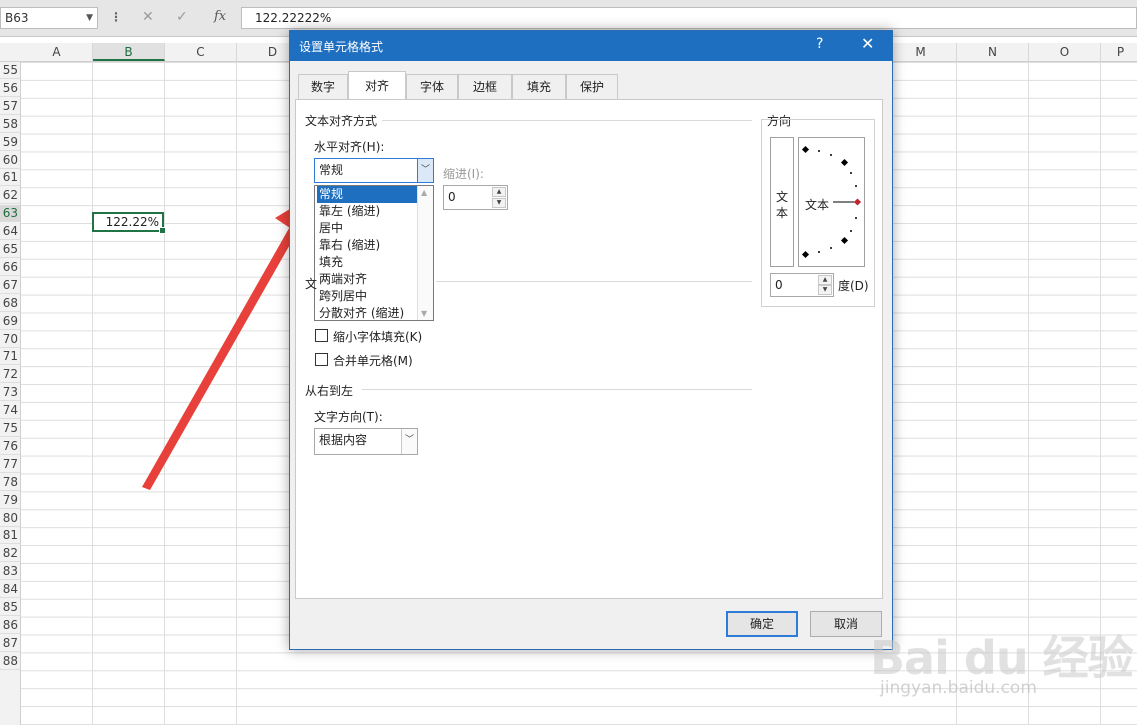 This screenshot has width=1137, height=725. Describe the element at coordinates (343, 440) in the screenshot. I see `text-direction-value: 根据内容` at that location.